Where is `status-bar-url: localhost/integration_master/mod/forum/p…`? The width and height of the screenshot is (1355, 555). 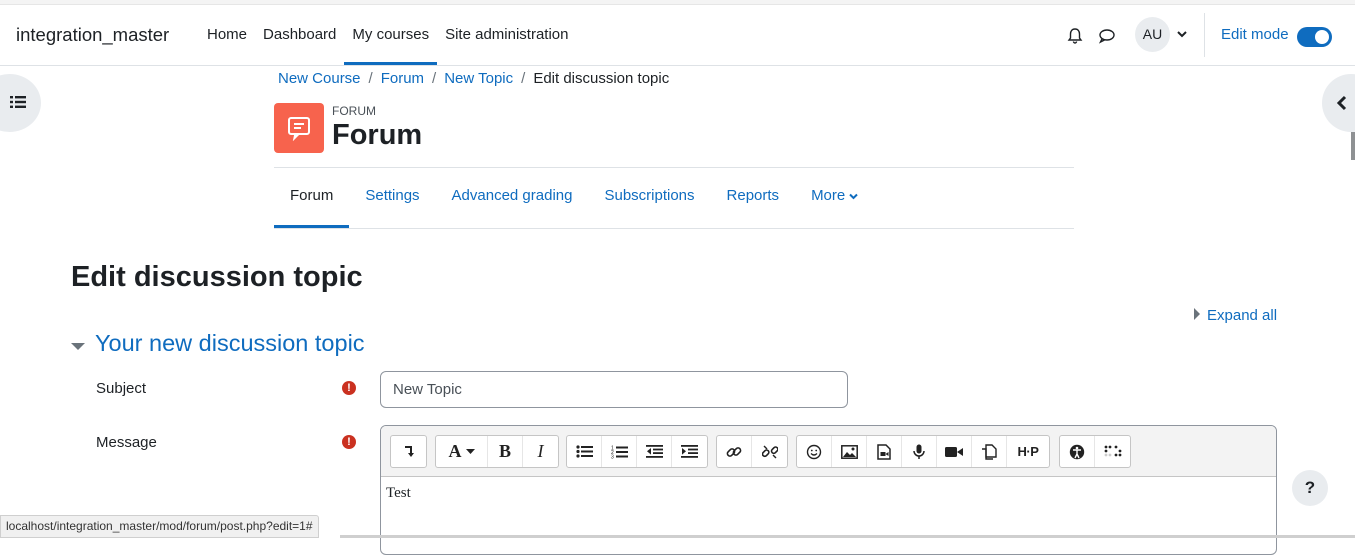
status-bar-url: localhost/integration_master/mod/forum/p… is located at coordinates (159, 526).